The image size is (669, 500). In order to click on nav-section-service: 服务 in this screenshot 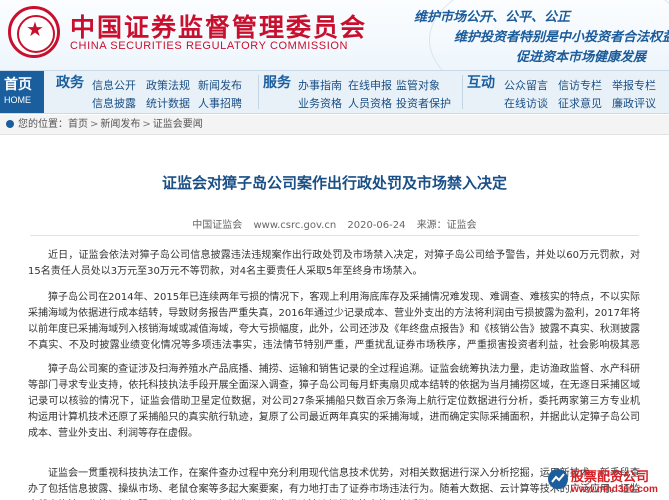, I will do `click(277, 83)`.